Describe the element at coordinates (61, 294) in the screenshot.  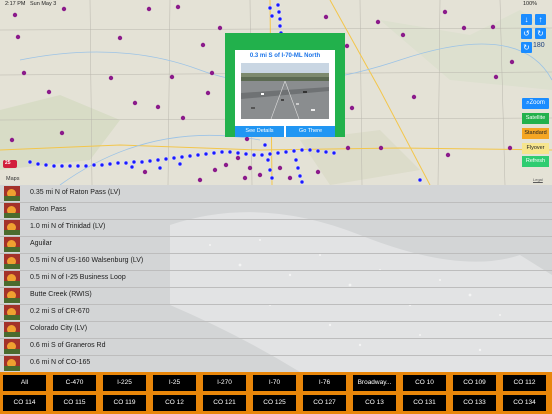
I see `camera-list-label: Butte Creek (RWIS)` at that location.